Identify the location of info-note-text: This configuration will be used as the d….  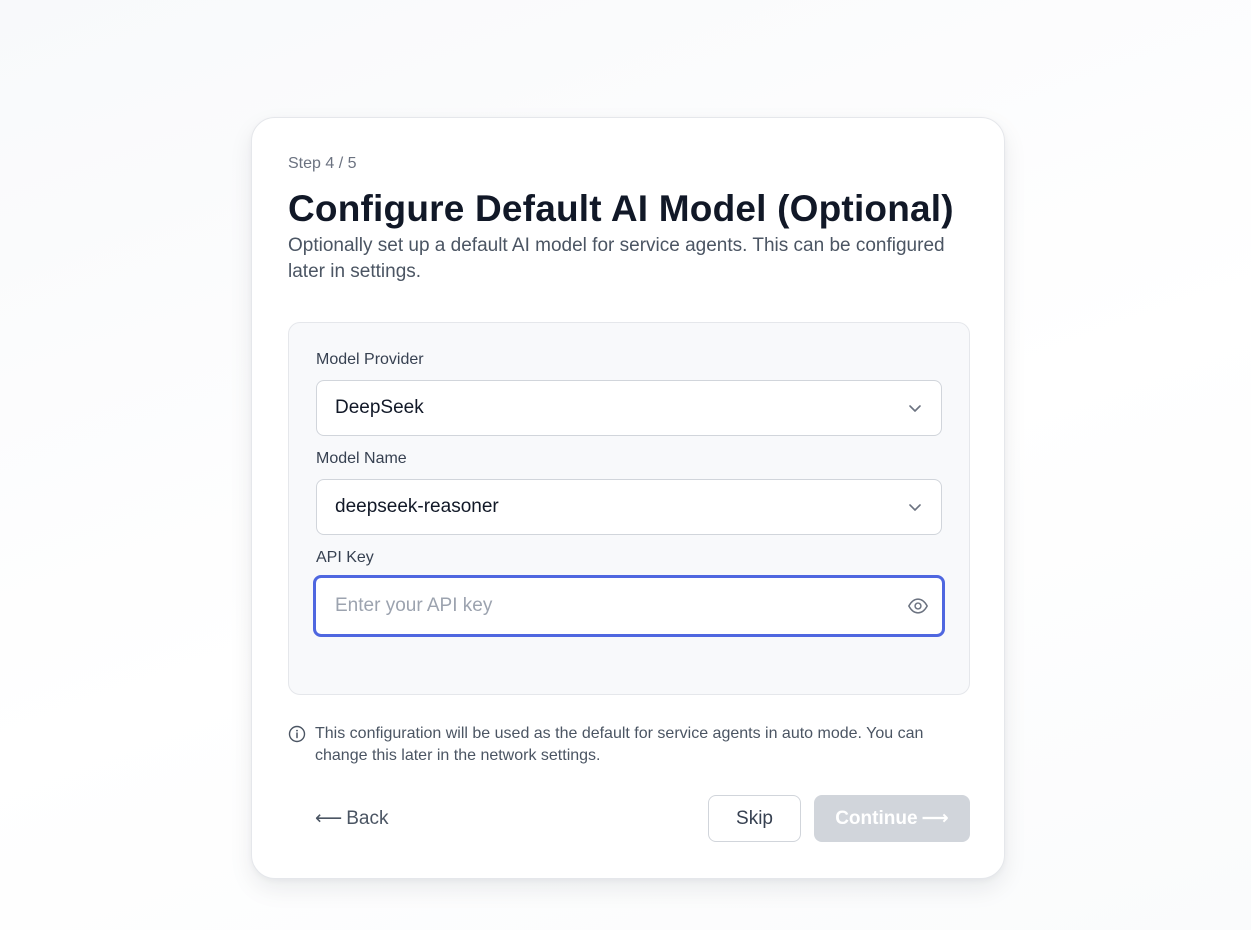
(619, 744).